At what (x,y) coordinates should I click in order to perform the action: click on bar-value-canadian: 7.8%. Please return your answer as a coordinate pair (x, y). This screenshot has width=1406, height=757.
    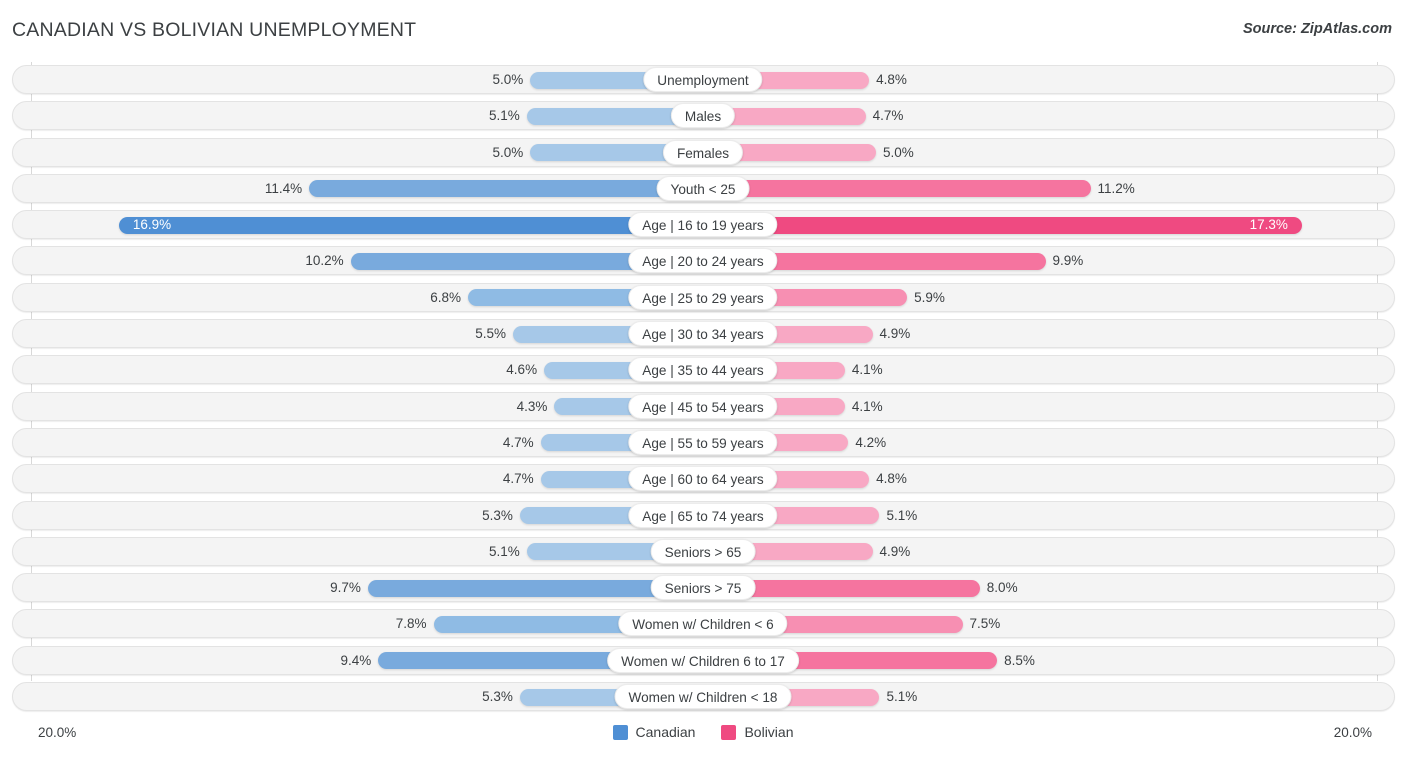
    Looking at the image, I should click on (411, 624).